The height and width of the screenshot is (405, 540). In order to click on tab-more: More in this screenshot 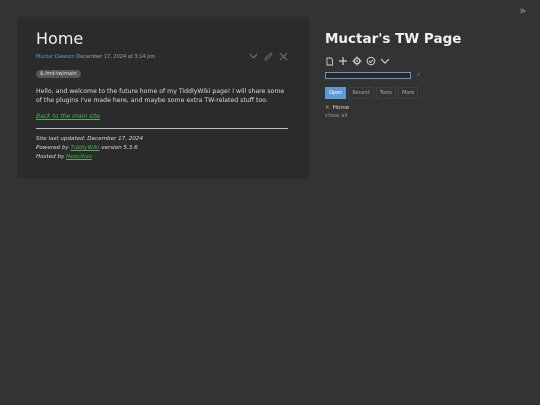, I will do `click(408, 93)`.